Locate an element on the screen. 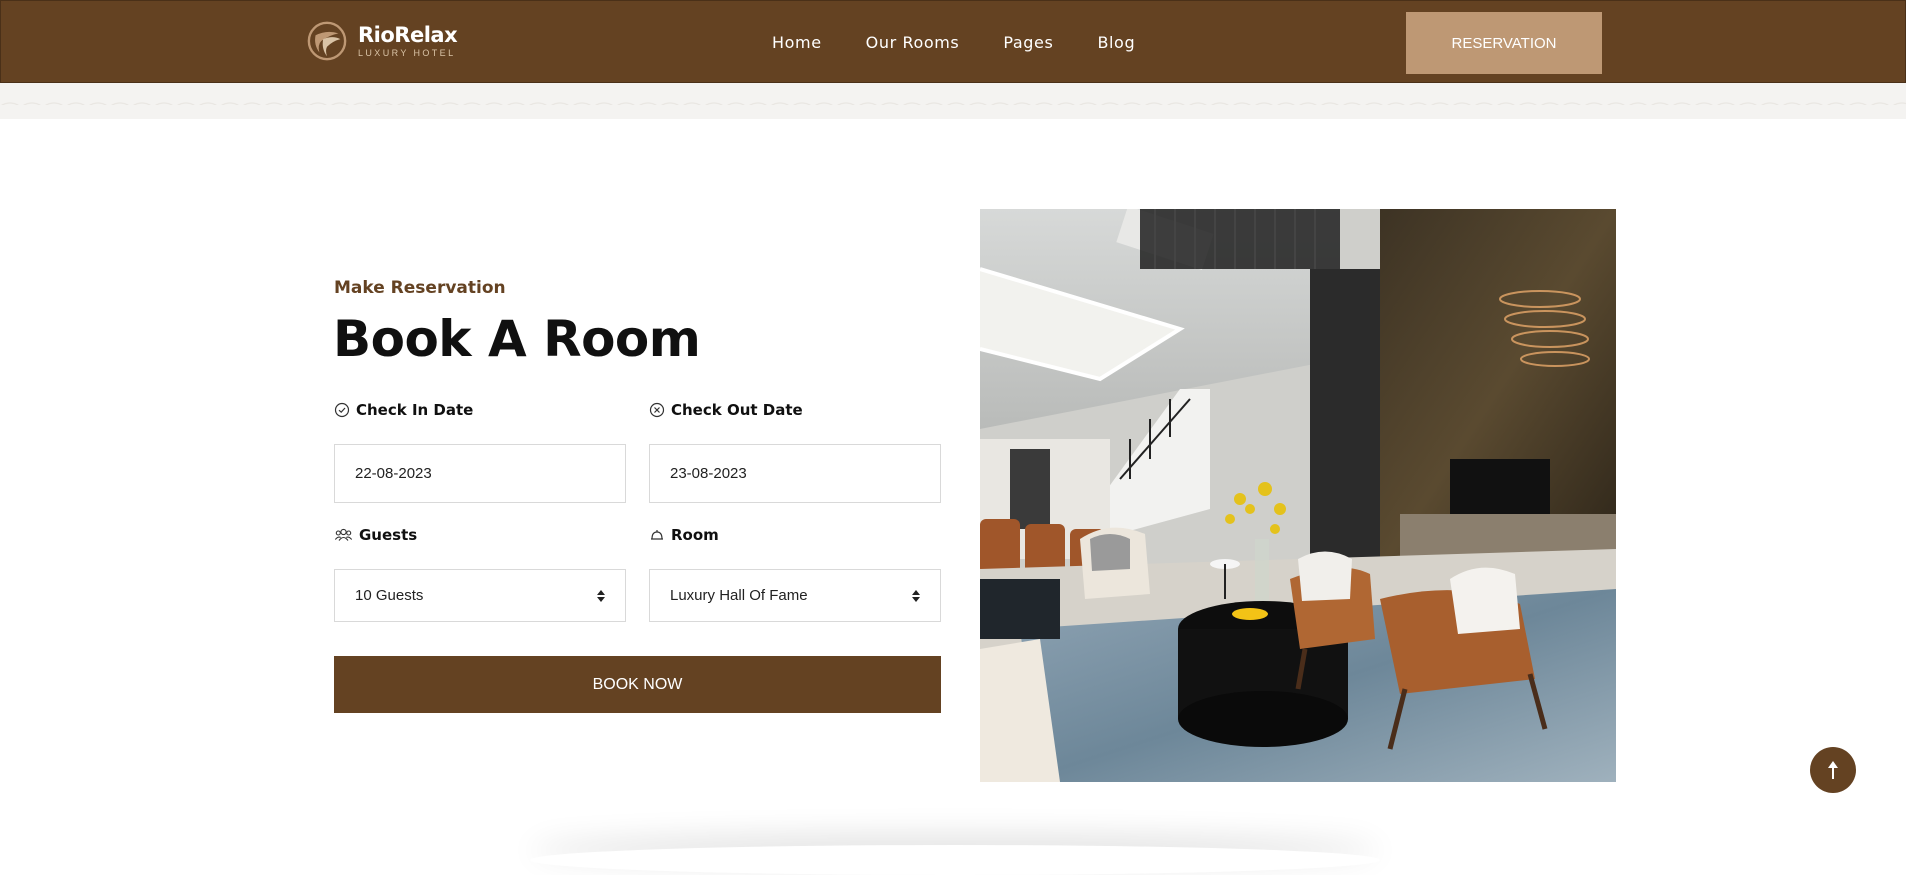  arrow-up-icon is located at coordinates (1833, 770).